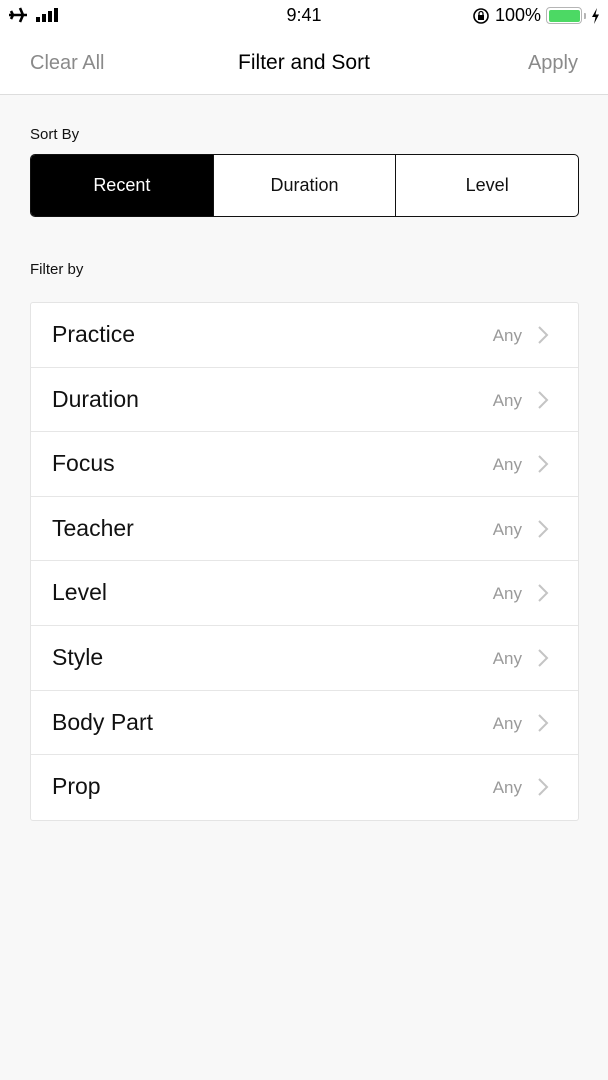  What do you see at coordinates (122, 185) in the screenshot?
I see `sort-option-recent: Recent` at bounding box center [122, 185].